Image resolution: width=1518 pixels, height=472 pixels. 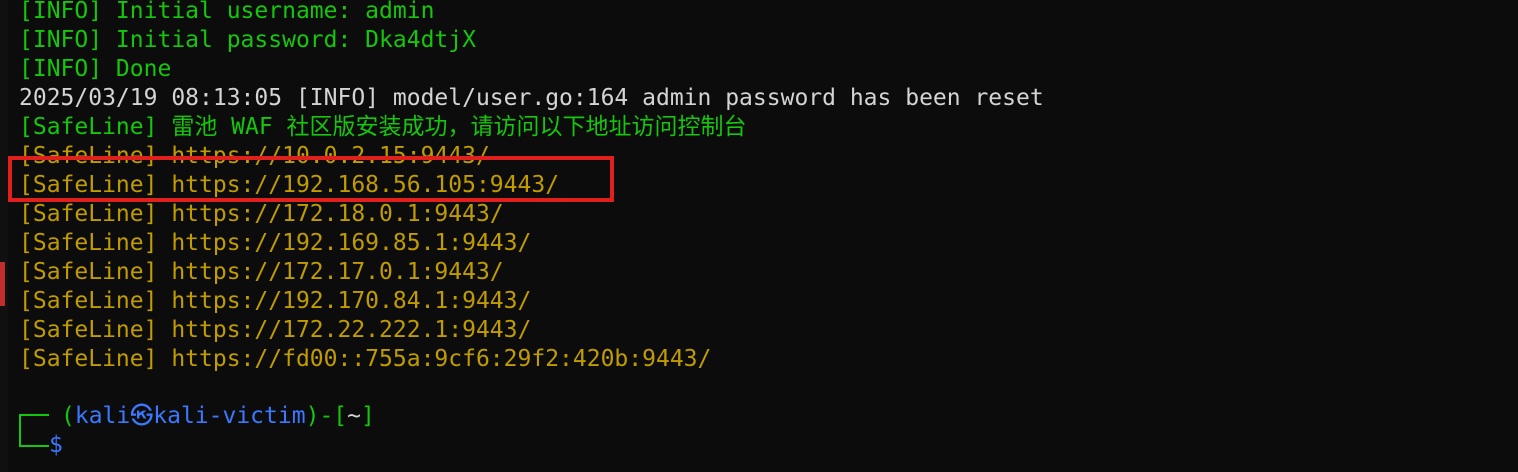 I want to click on prompt-dash: -, so click(x=326, y=416).